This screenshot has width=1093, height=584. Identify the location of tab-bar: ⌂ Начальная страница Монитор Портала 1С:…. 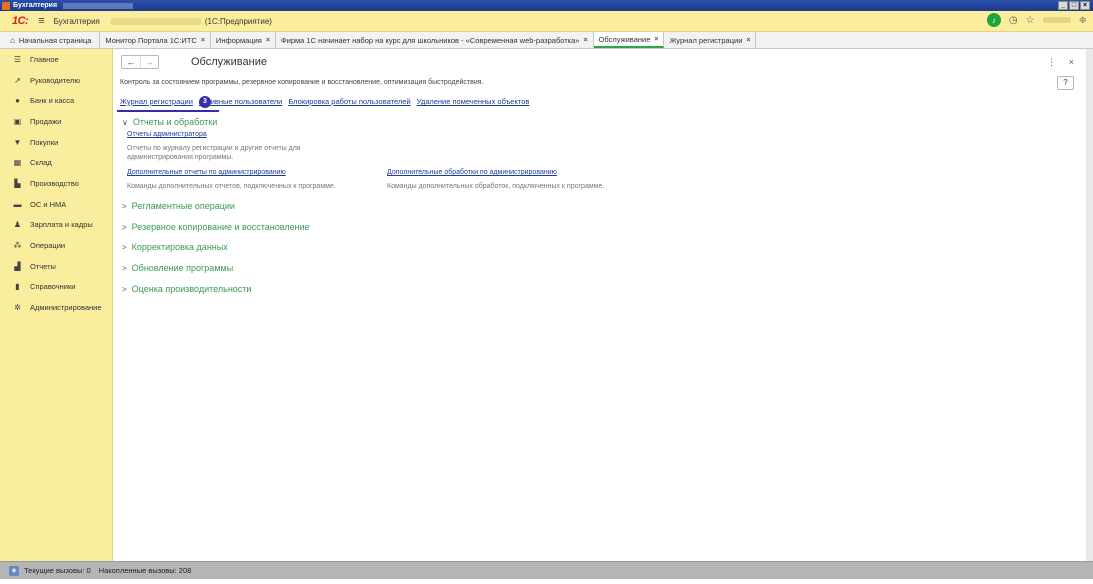
(546, 40).